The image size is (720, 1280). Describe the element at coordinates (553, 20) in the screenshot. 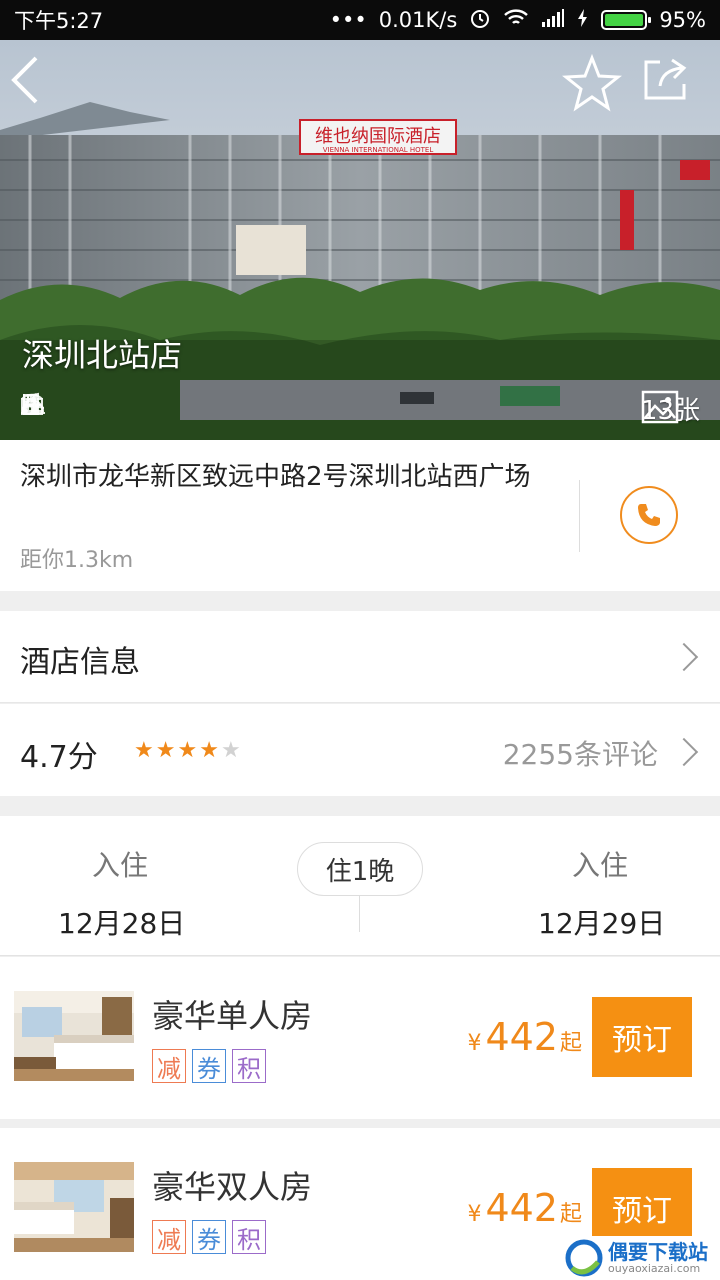

I see `signal-icon` at that location.